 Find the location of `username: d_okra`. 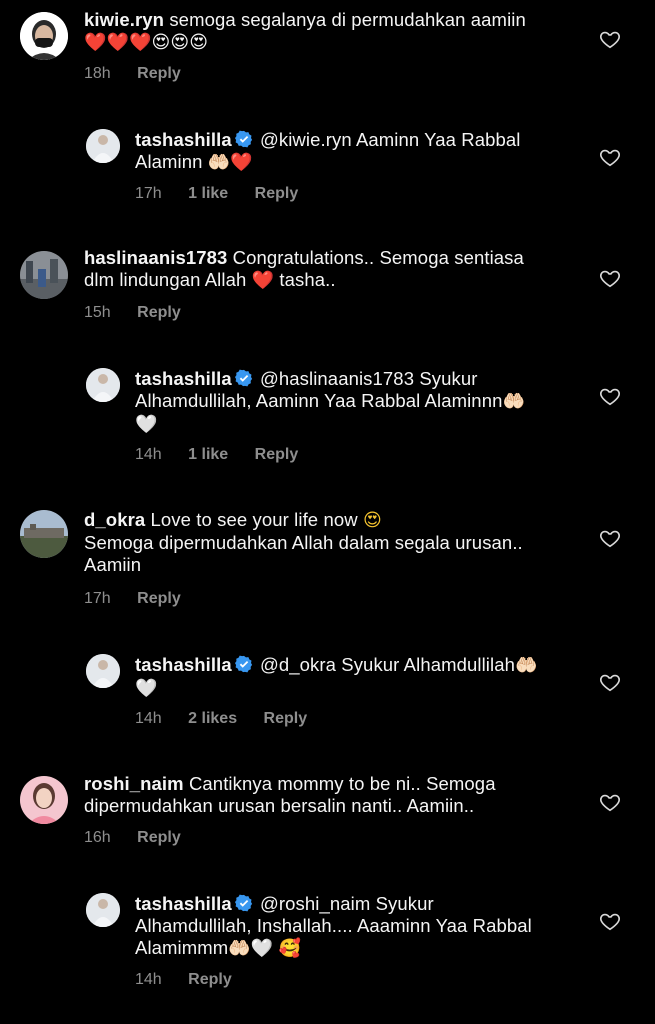

username: d_okra is located at coordinates (114, 519).